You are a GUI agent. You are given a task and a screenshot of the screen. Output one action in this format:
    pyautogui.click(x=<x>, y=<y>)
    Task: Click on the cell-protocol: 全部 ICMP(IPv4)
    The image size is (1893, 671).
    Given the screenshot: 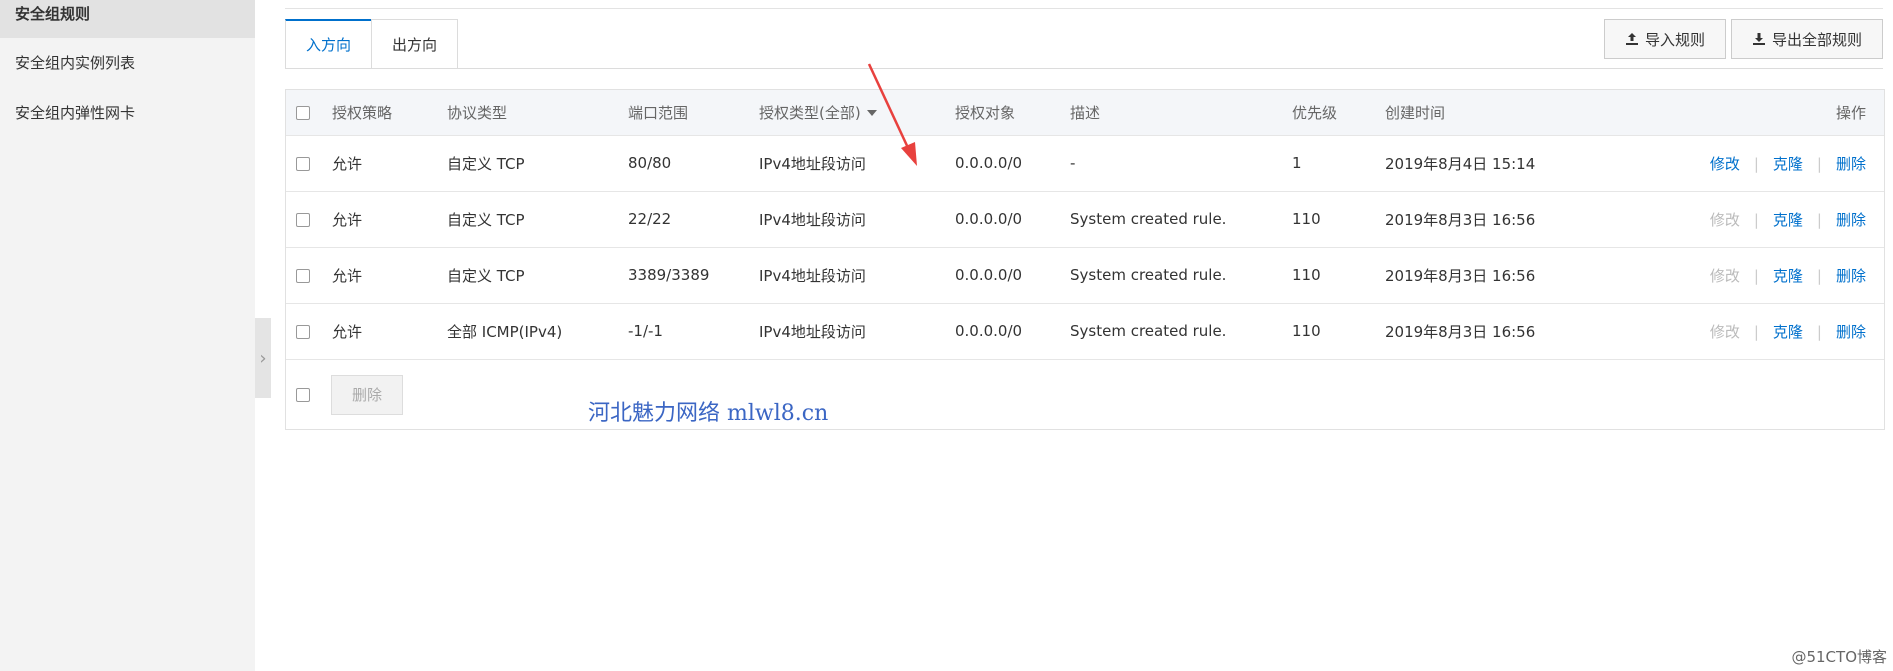 What is the action you would take?
    pyautogui.click(x=505, y=331)
    